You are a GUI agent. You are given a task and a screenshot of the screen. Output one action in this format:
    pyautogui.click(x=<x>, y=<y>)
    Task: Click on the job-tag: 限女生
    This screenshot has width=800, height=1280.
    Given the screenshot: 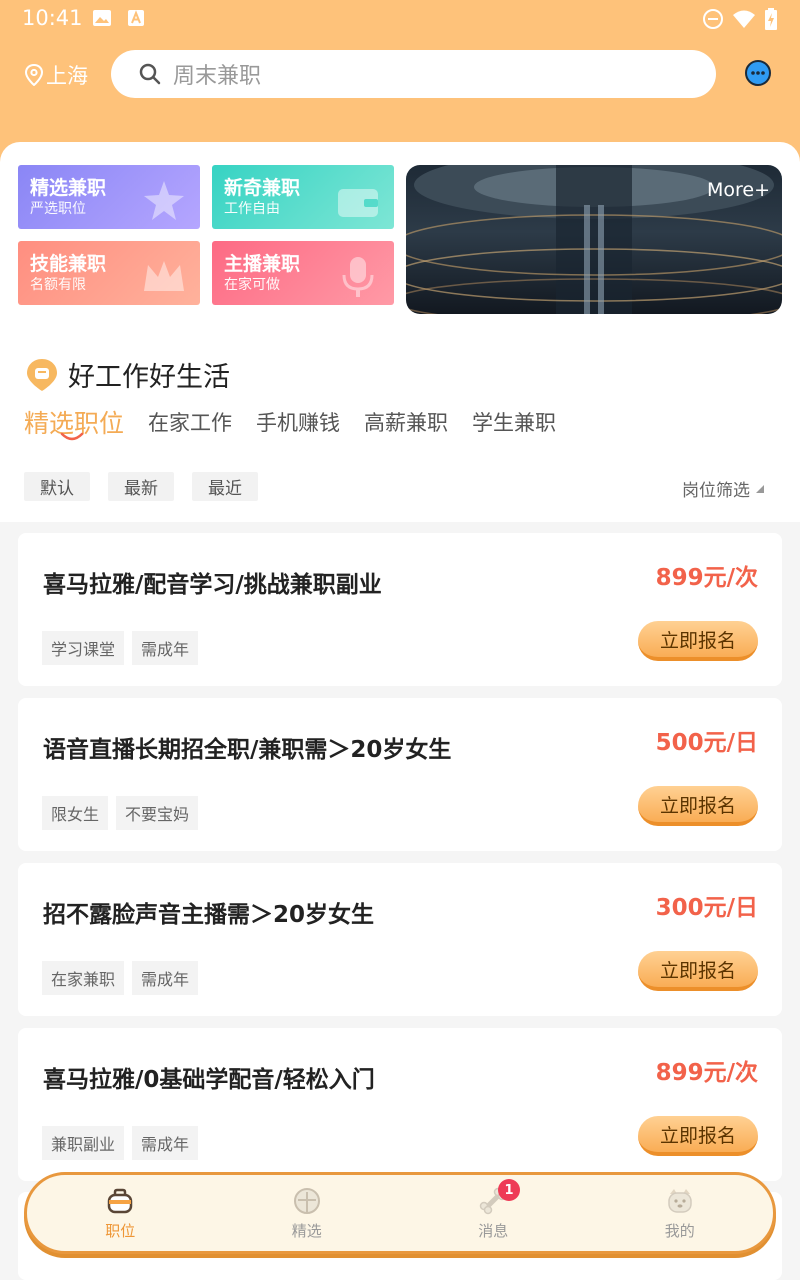 What is the action you would take?
    pyautogui.click(x=75, y=813)
    